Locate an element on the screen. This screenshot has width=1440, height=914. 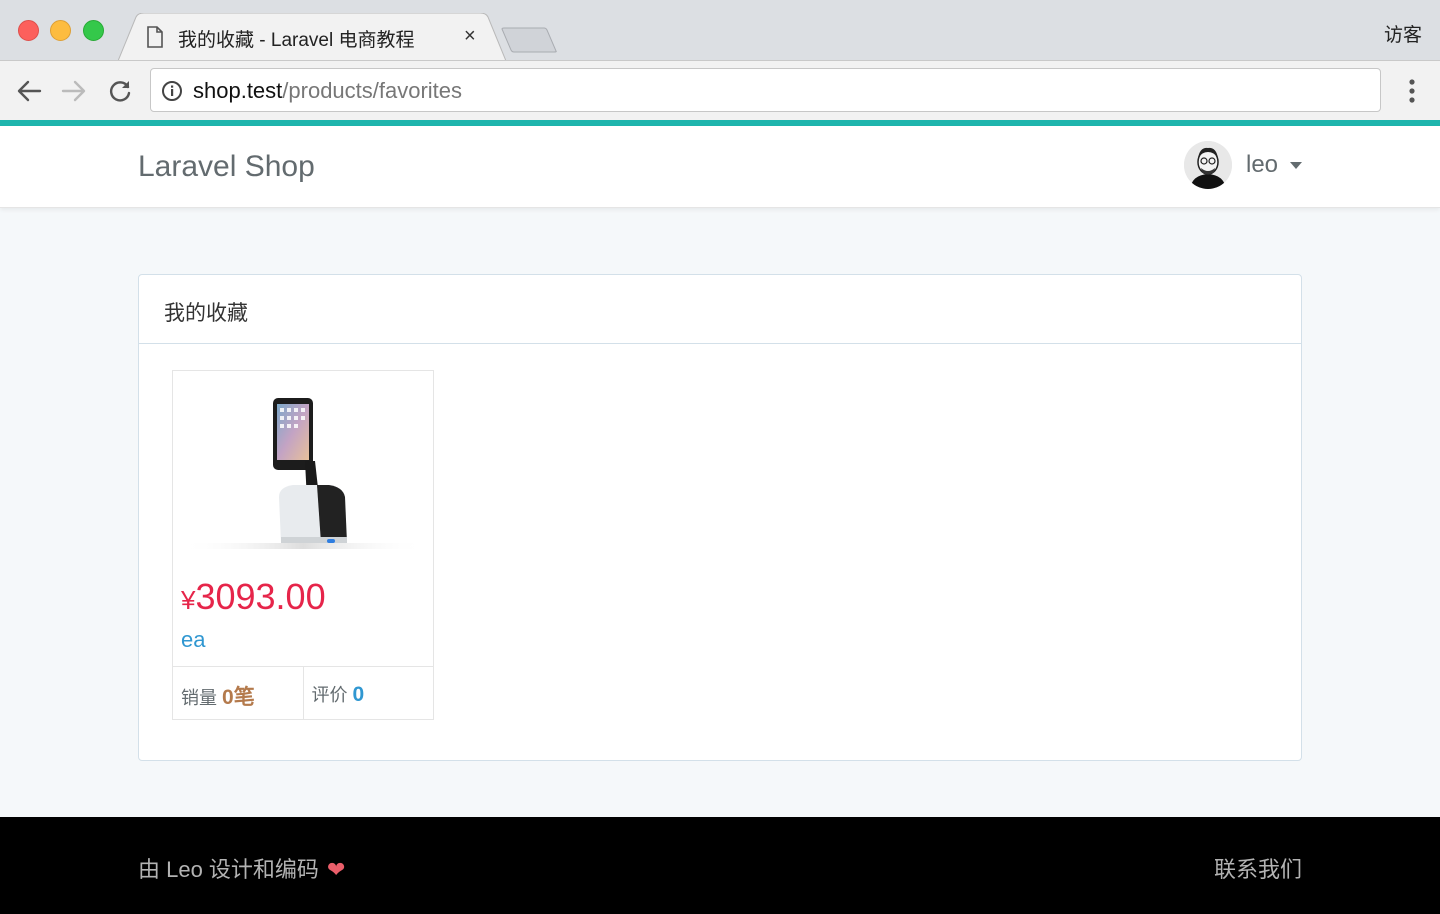
address-bar: shop.test/products/favorites is located at coordinates (765, 90).